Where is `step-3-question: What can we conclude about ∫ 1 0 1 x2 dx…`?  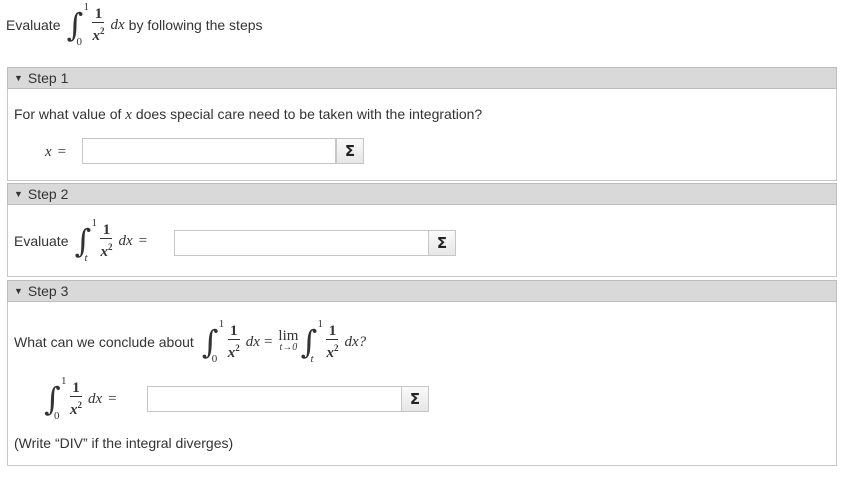
step-3-question: What can we conclude about ∫ 1 0 1 x2 dx… is located at coordinates (190, 341).